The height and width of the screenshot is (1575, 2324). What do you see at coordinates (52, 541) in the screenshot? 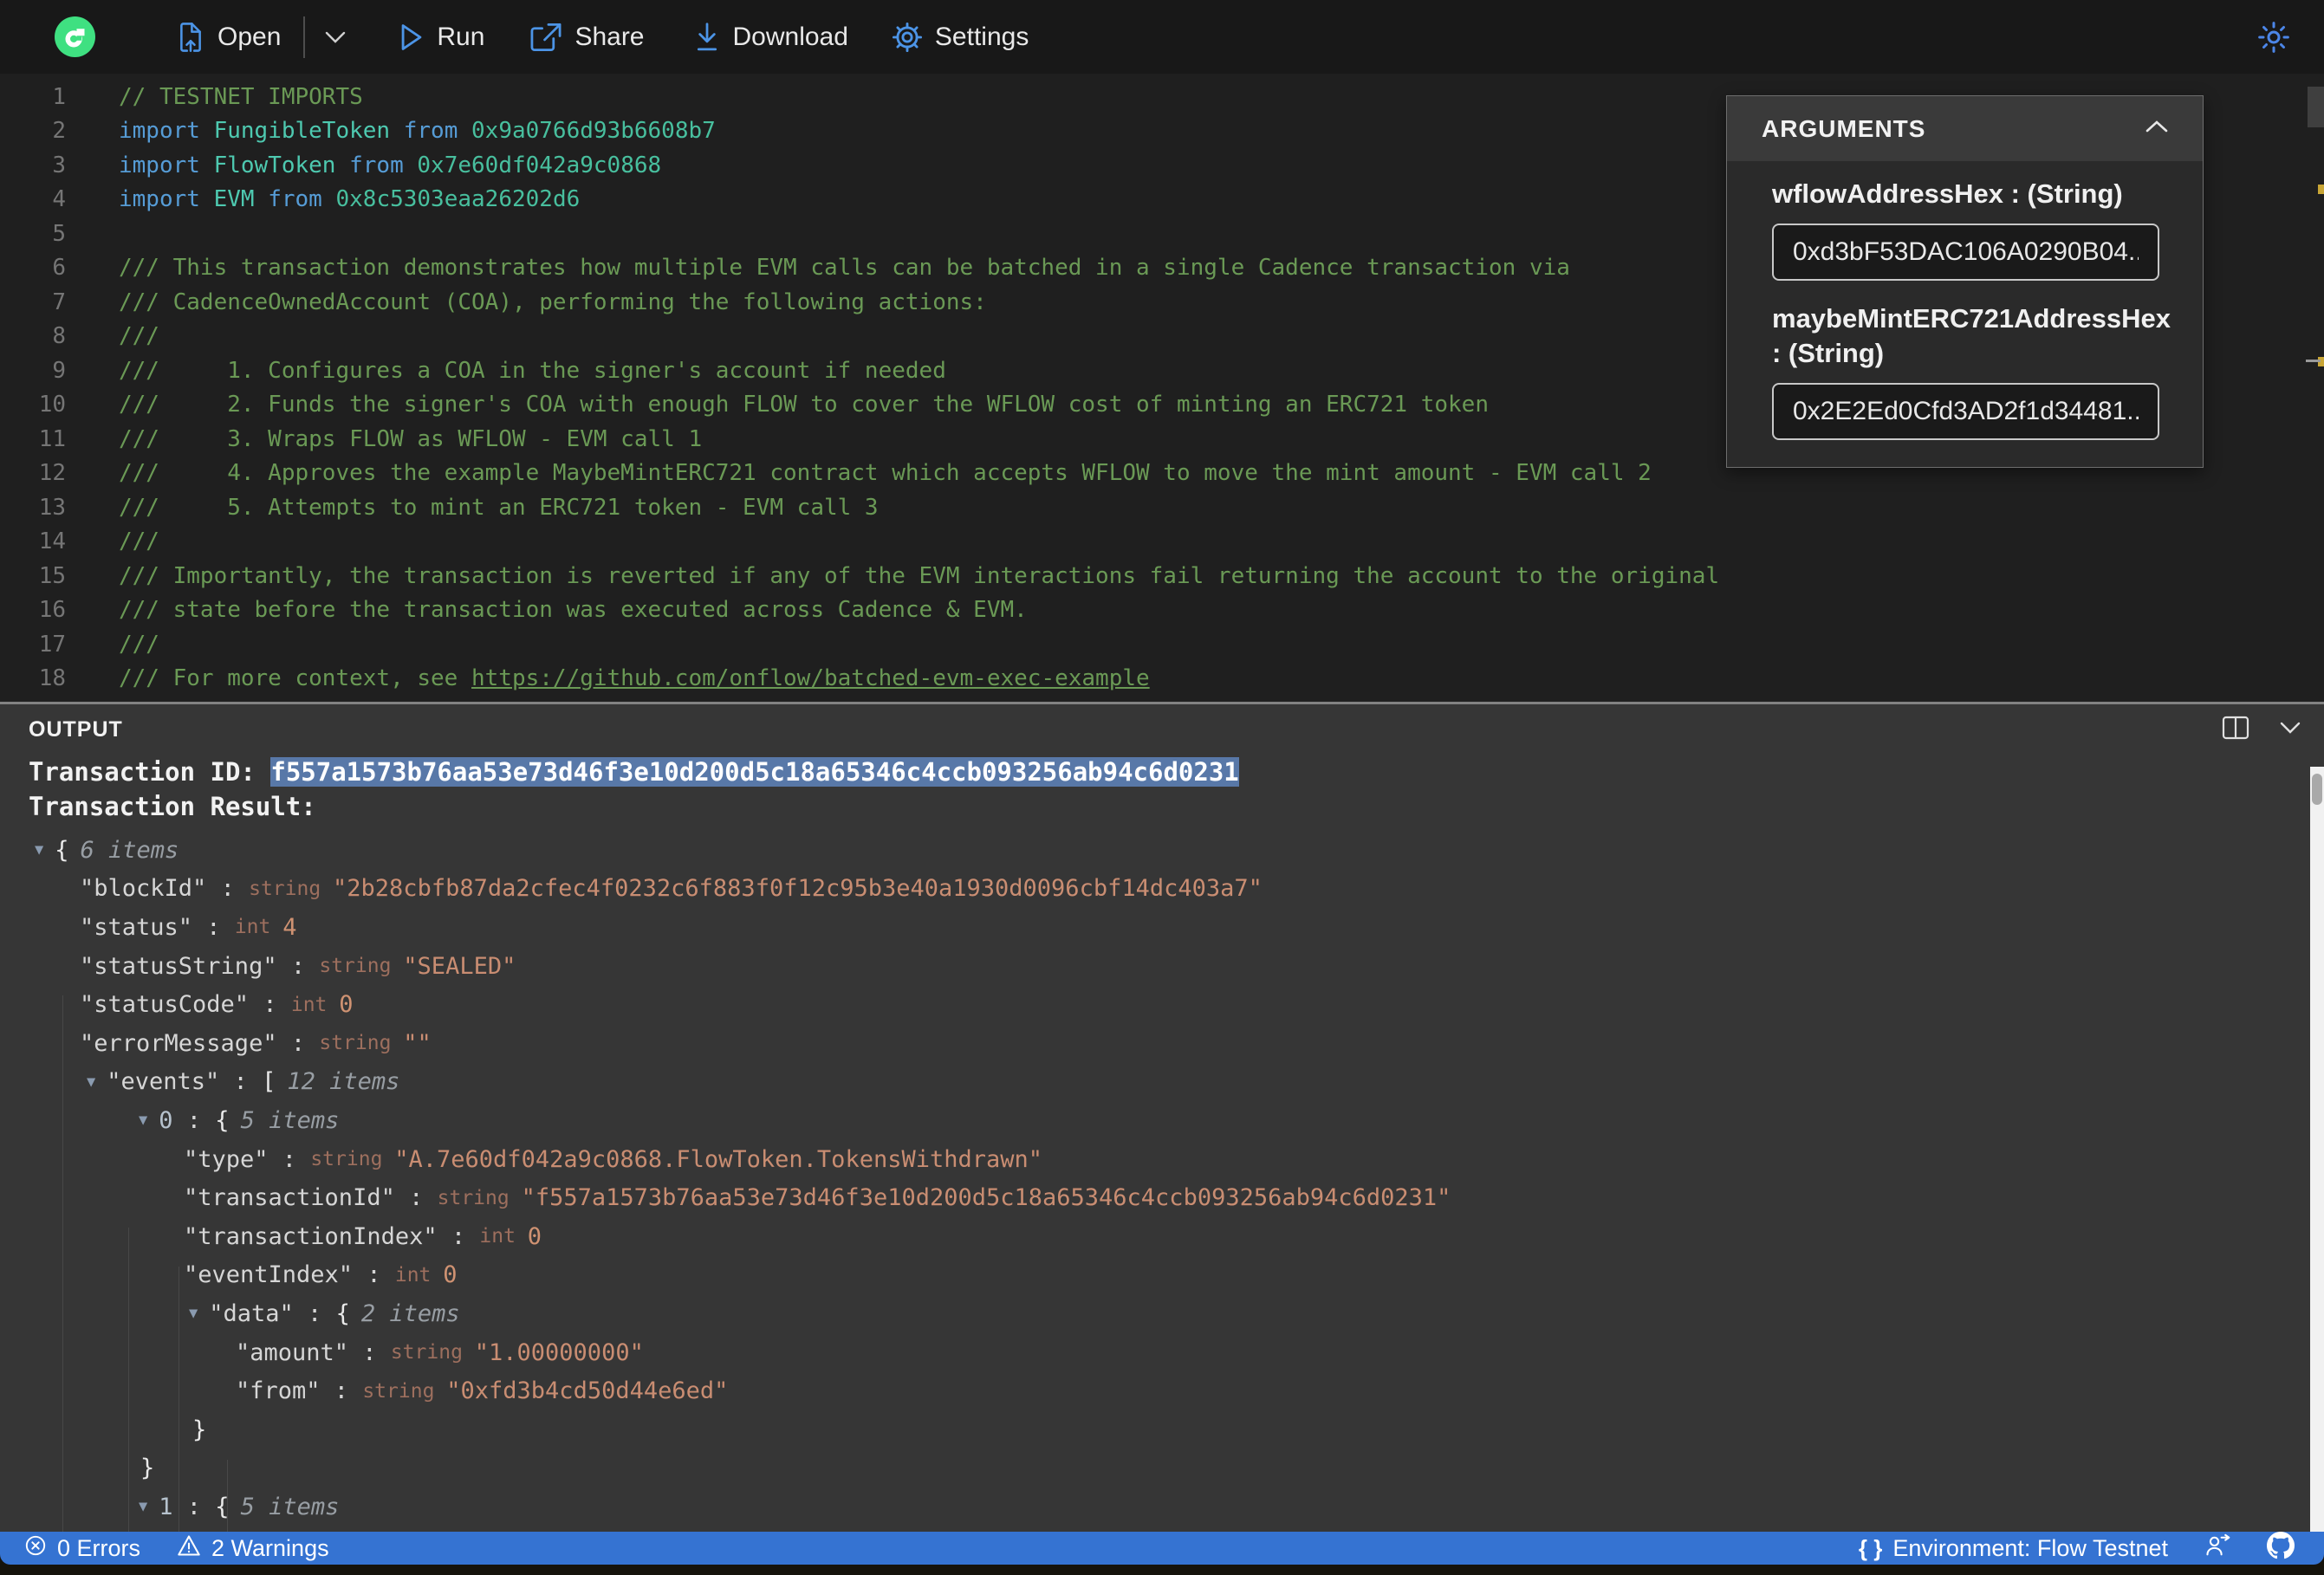
I see `line-number: 14` at bounding box center [52, 541].